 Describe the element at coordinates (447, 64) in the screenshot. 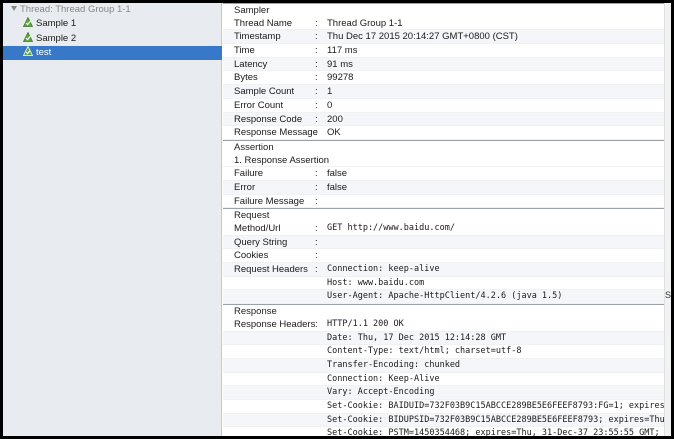

I see `result-row: Latency:91 ms` at that location.